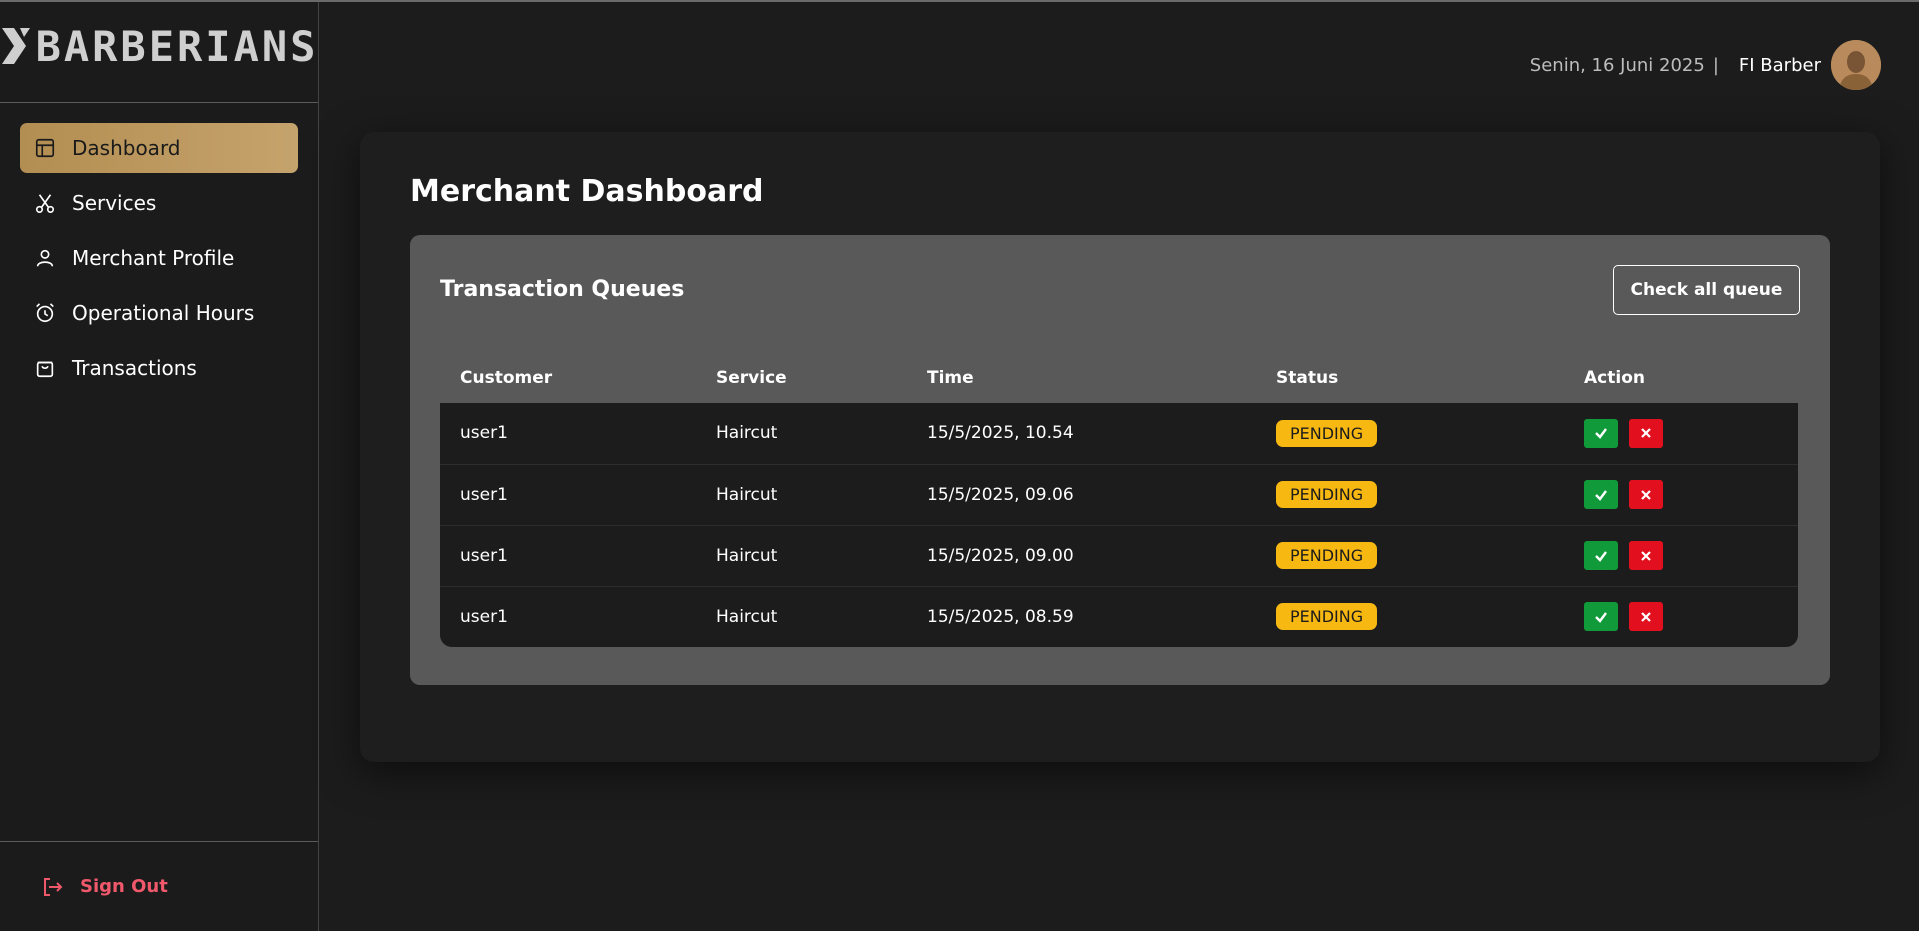 This screenshot has width=1919, height=931. What do you see at coordinates (1081, 494) in the screenshot?
I see `cell-time: 15/5/2025, 09.06` at bounding box center [1081, 494].